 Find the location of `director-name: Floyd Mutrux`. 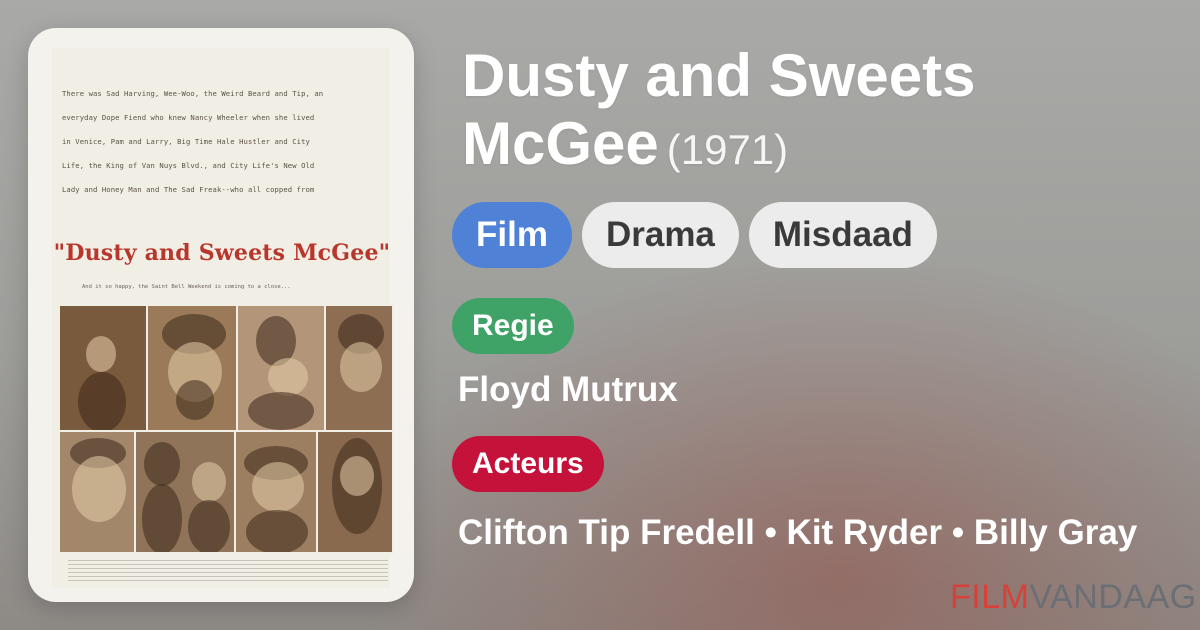

director-name: Floyd Mutrux is located at coordinates (568, 390).